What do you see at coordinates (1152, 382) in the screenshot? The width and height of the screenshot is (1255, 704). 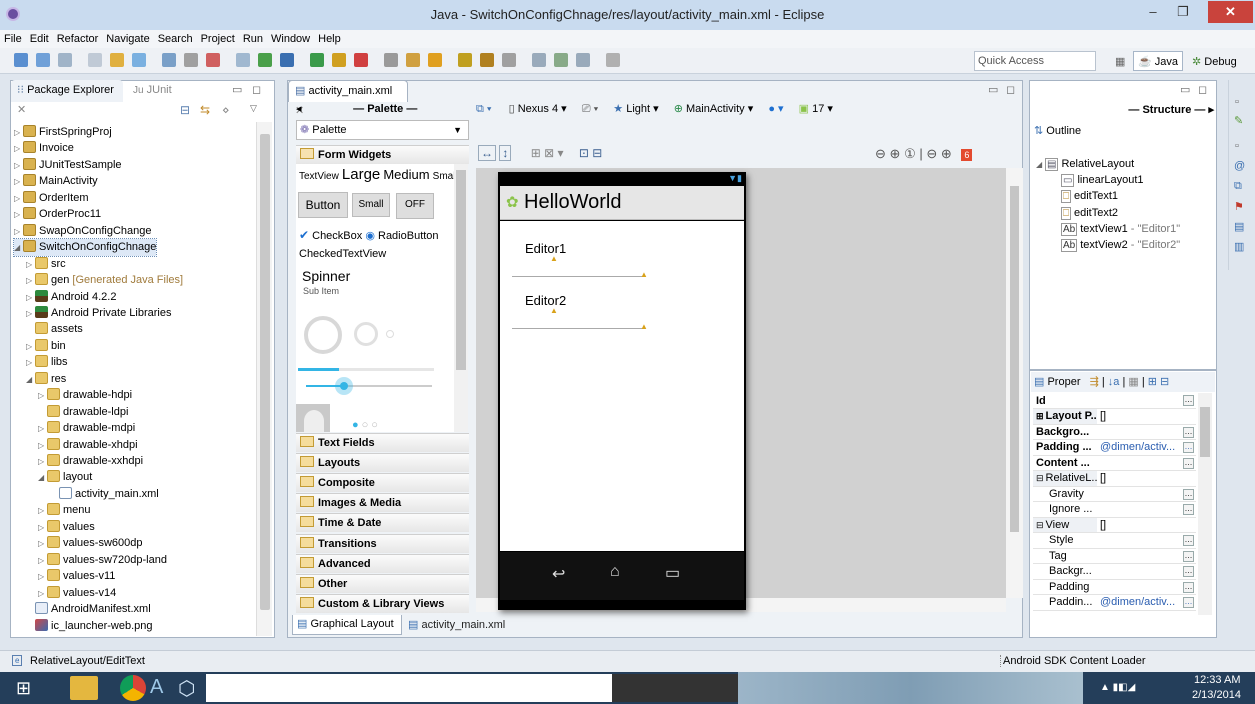 I see `expand-all-icon: ⊞` at bounding box center [1152, 382].